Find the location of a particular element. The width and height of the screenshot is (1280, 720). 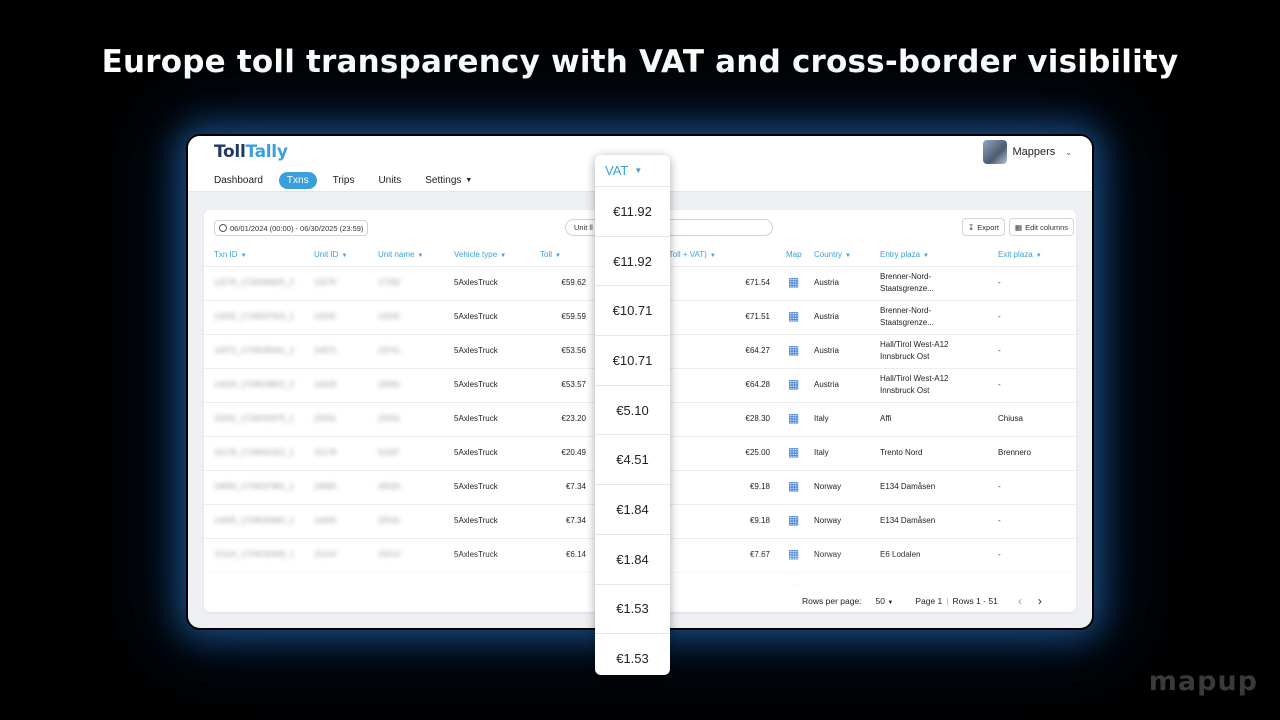

toll-cell: €53.57 is located at coordinates (568, 384).